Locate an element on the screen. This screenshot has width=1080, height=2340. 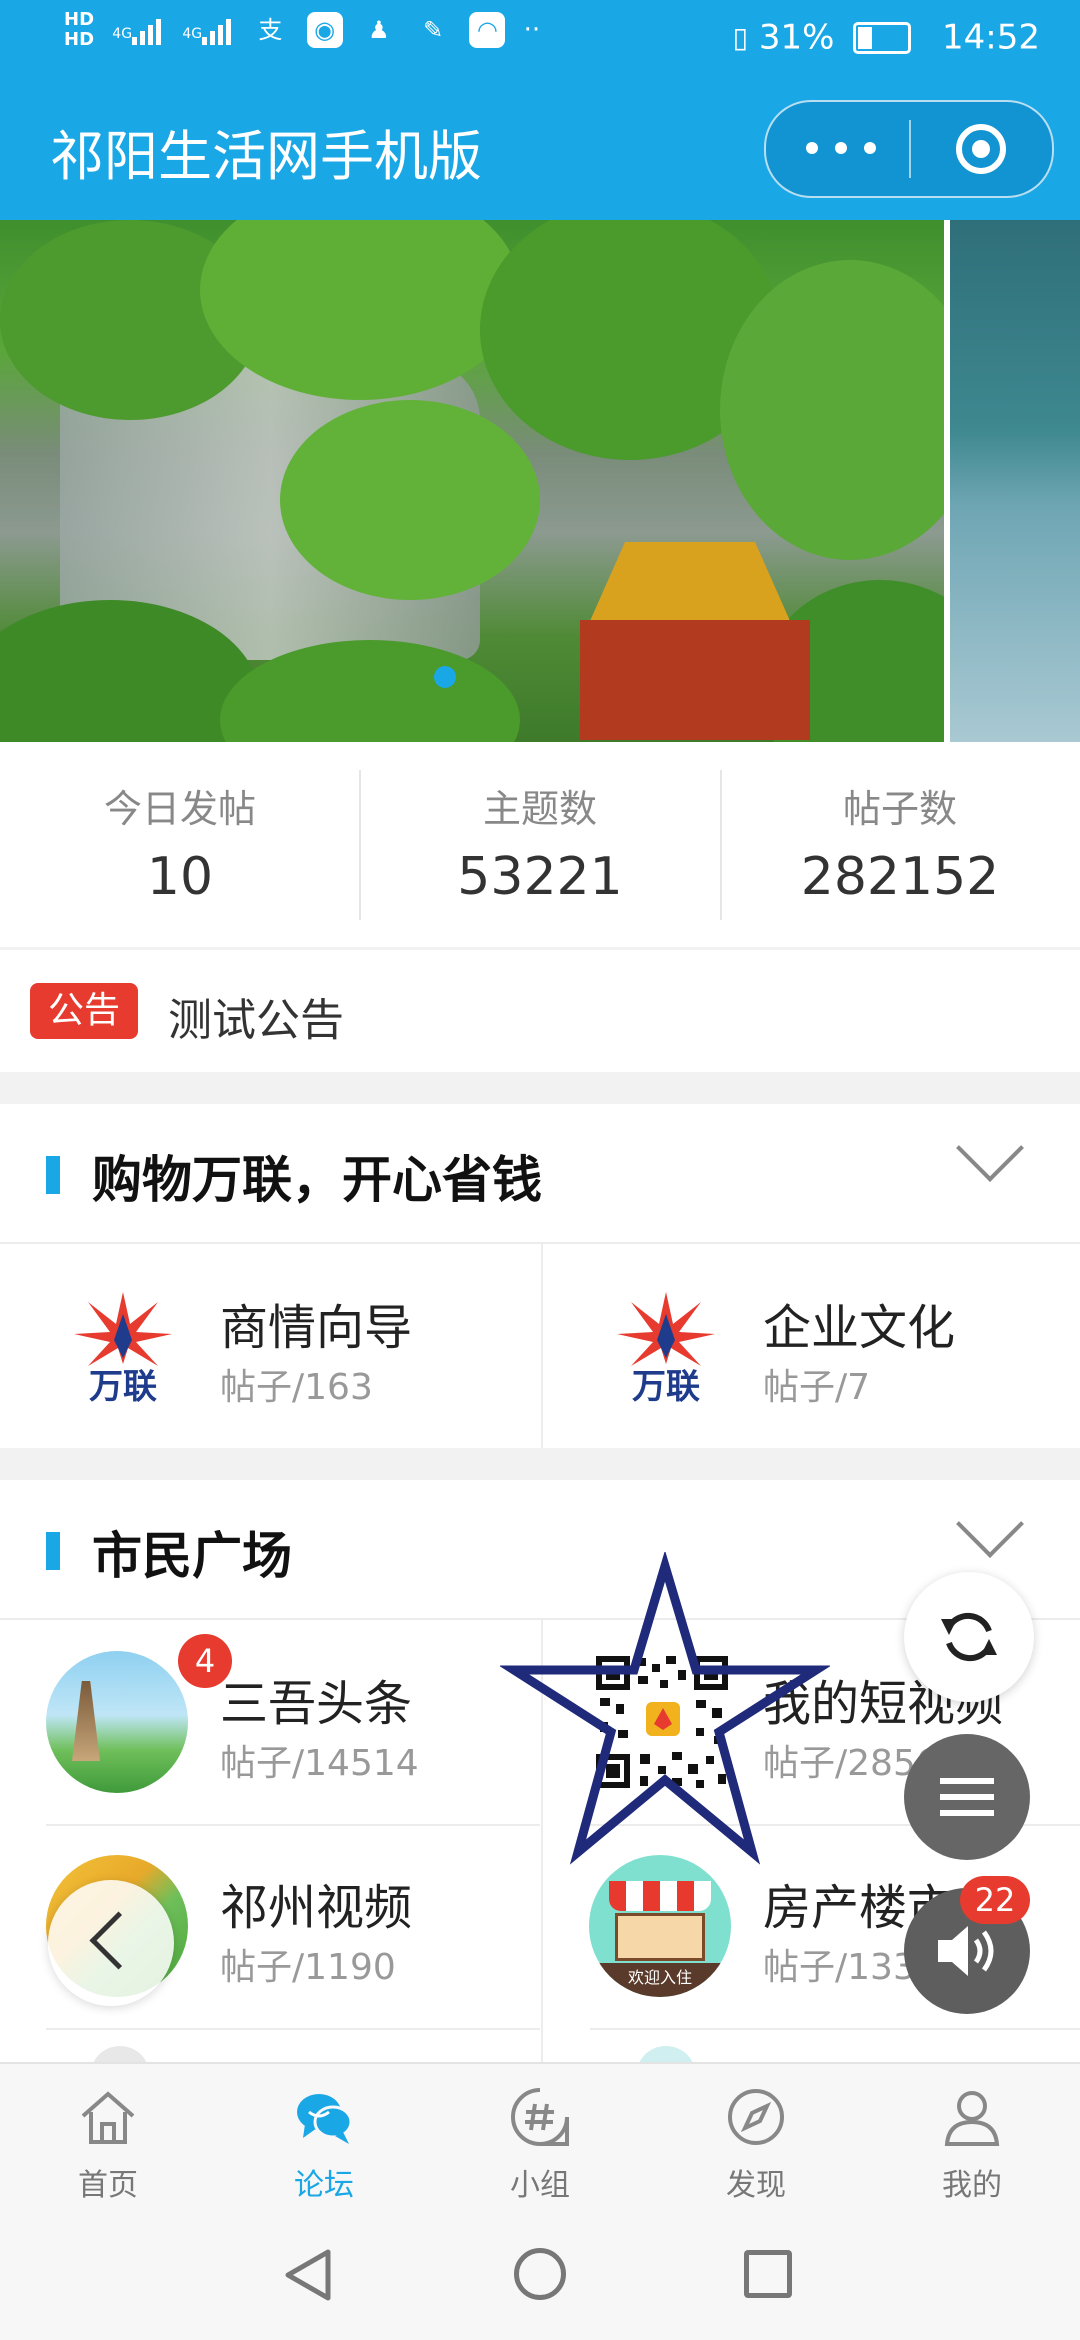
miniprogram-capsule is located at coordinates (909, 149).